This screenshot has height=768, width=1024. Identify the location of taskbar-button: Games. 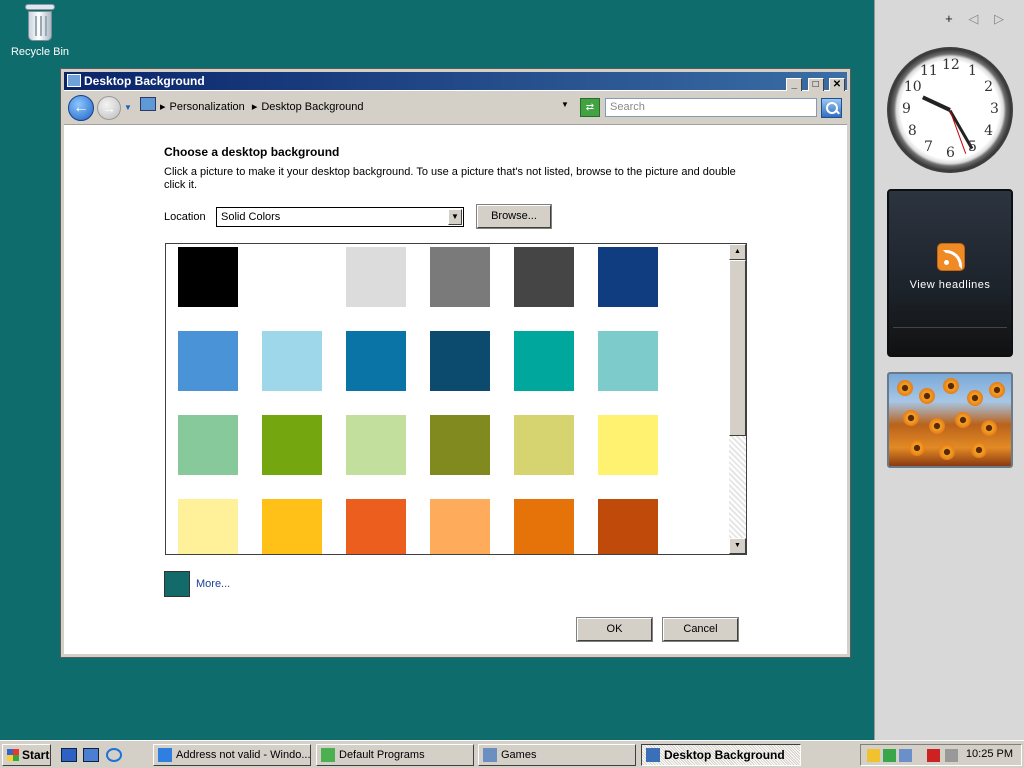
(557, 755).